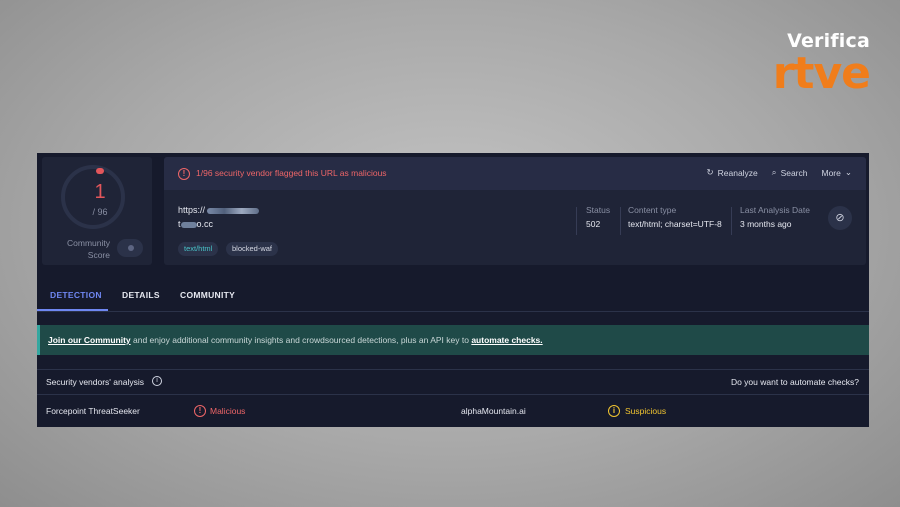 The width and height of the screenshot is (900, 507). I want to click on vendor-name: alphaMountain.ai, so click(493, 411).